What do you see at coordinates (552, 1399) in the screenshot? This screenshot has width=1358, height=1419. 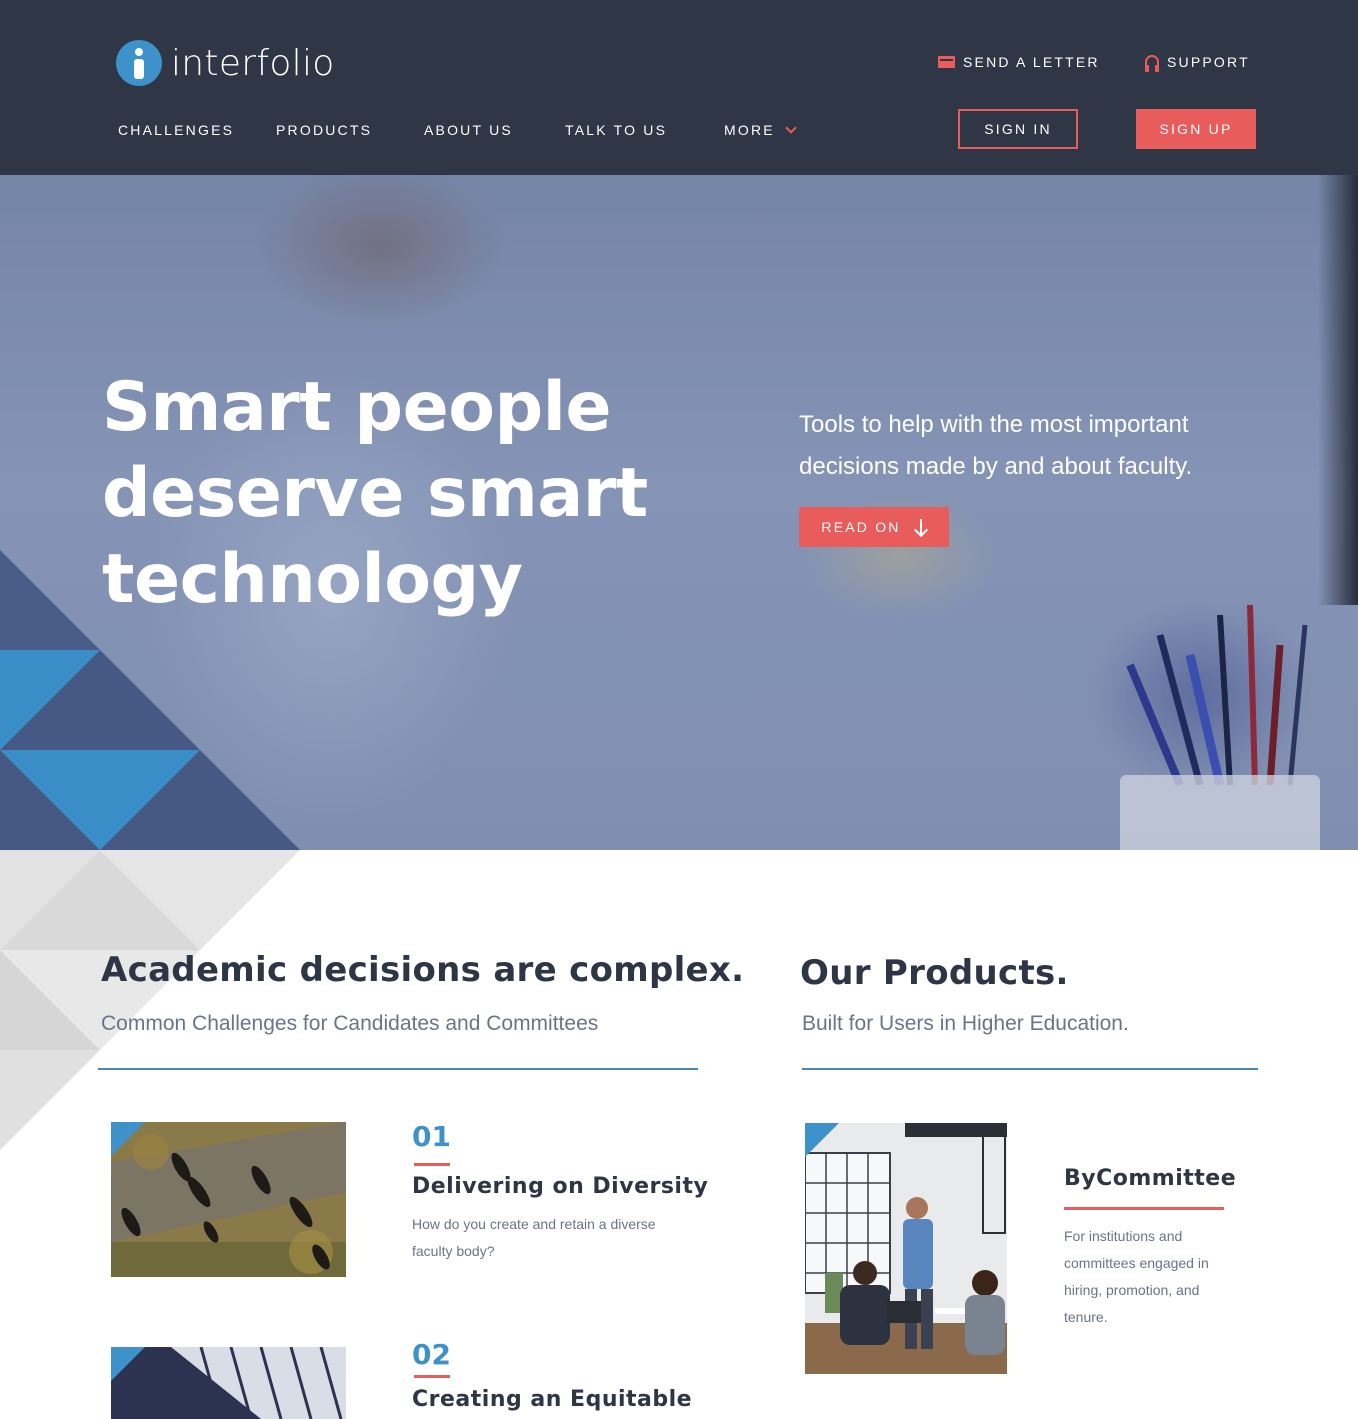 I see `challenge-02-title: Creating an Equitable` at bounding box center [552, 1399].